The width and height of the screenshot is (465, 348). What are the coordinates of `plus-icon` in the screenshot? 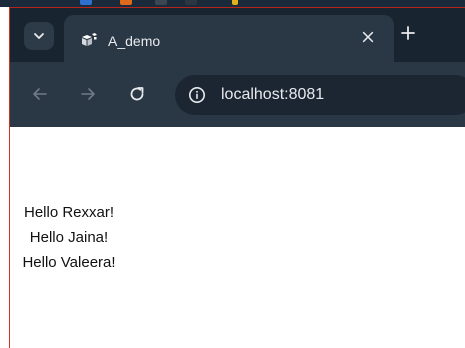 It's located at (408, 33).